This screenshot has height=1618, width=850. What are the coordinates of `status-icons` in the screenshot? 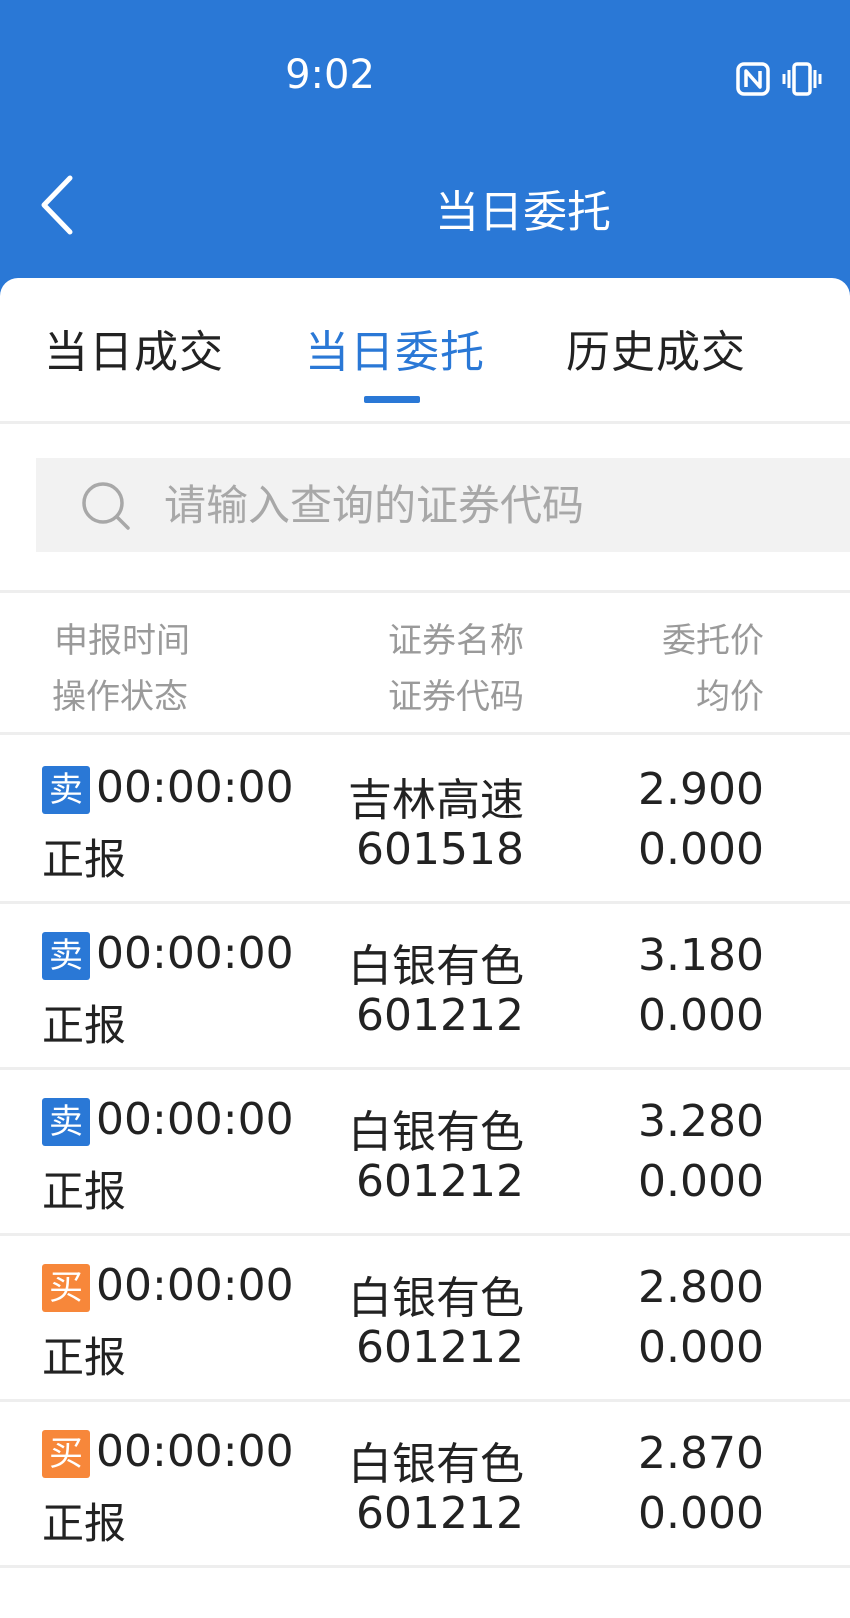 It's located at (780, 79).